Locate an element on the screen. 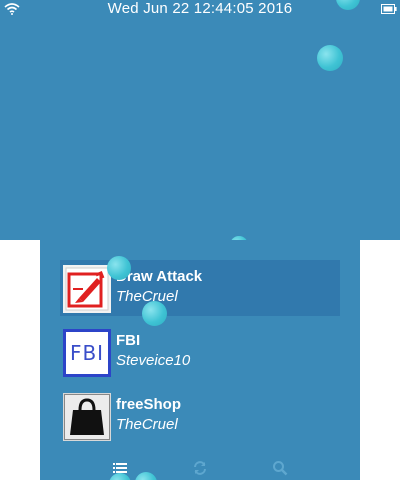  fbi-icon: FBI is located at coordinates (87, 353).